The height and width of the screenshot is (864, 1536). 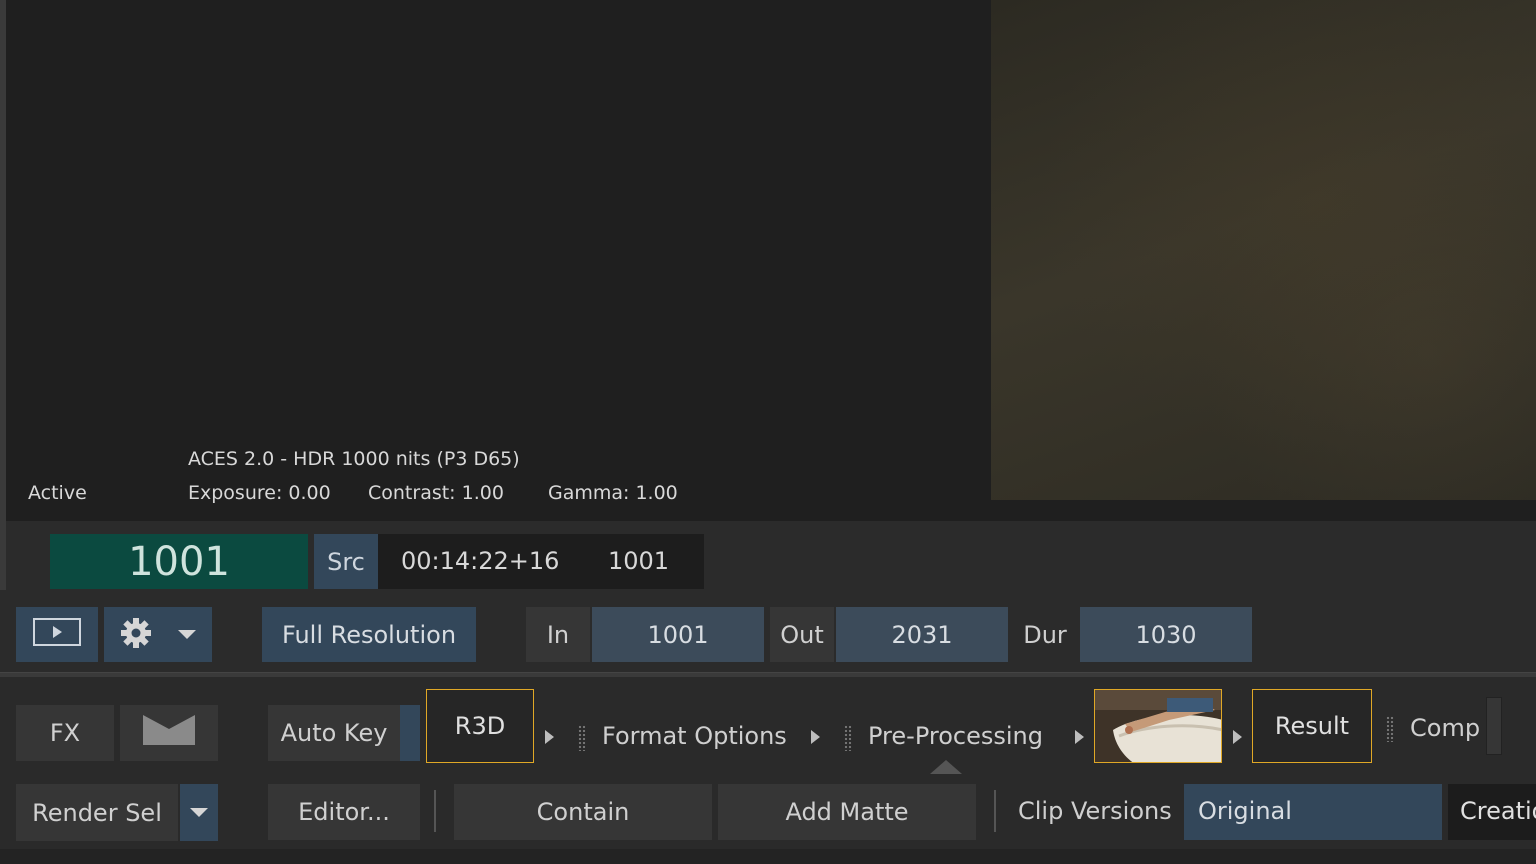 What do you see at coordinates (946, 767) in the screenshot?
I see `selected-caret-icon` at bounding box center [946, 767].